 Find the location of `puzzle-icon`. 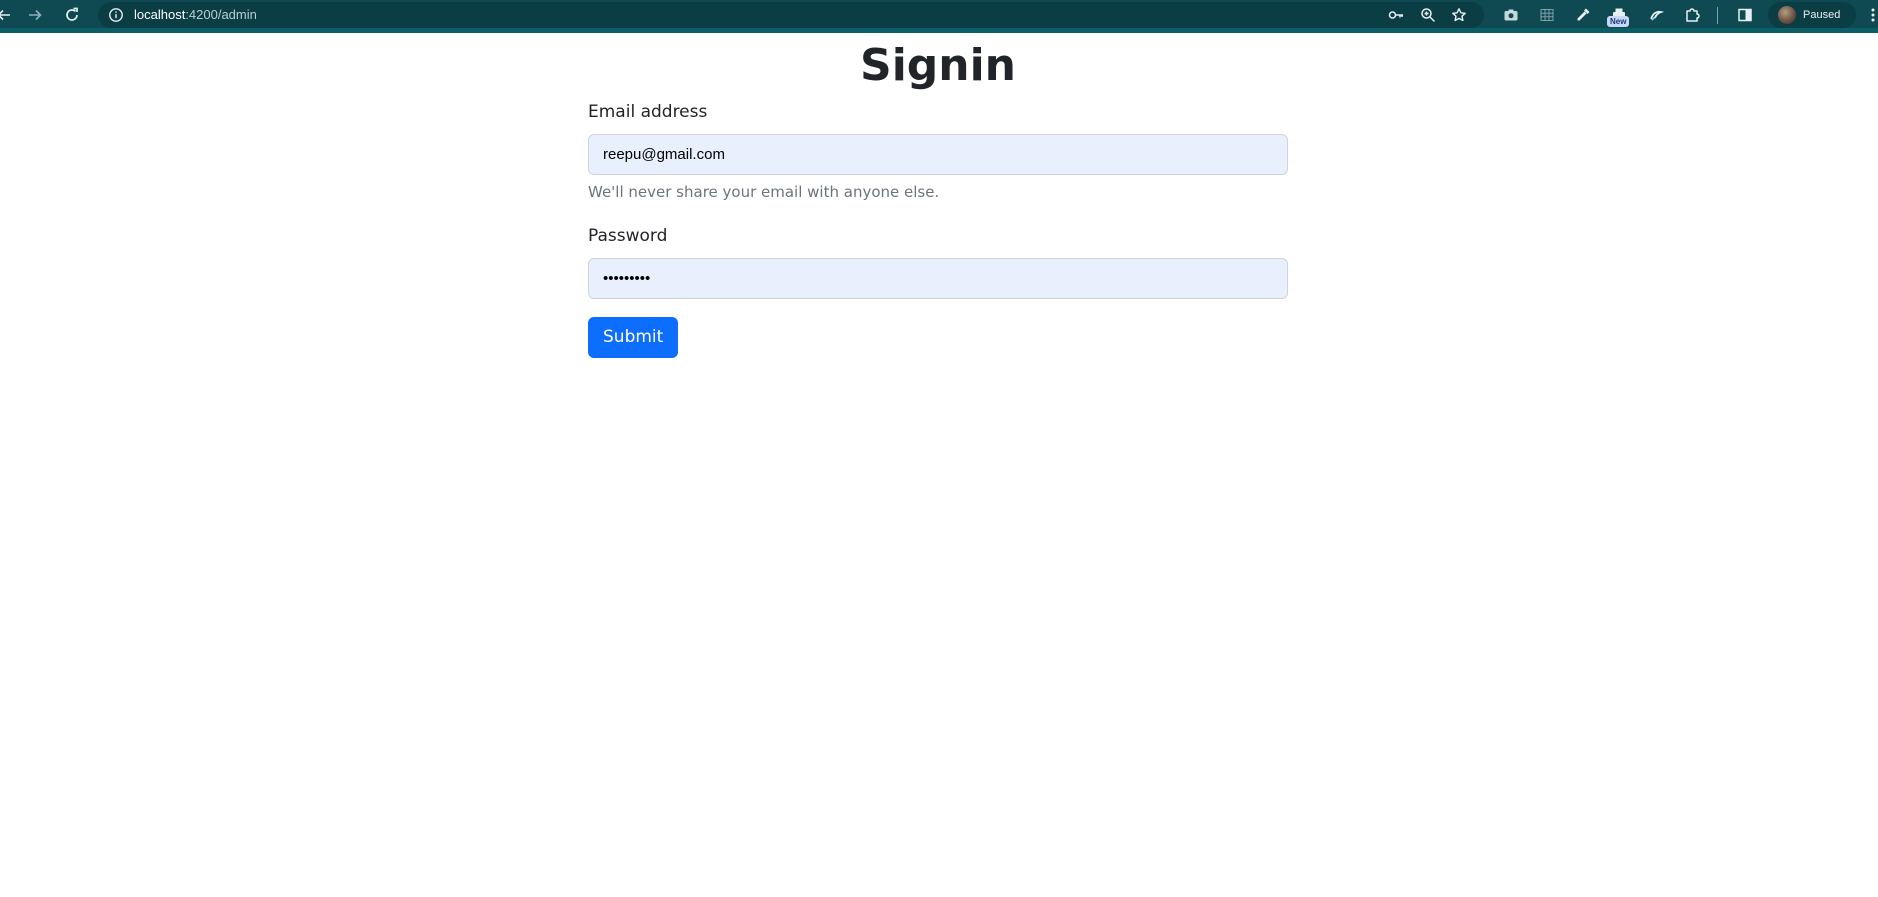

puzzle-icon is located at coordinates (1692, 15).